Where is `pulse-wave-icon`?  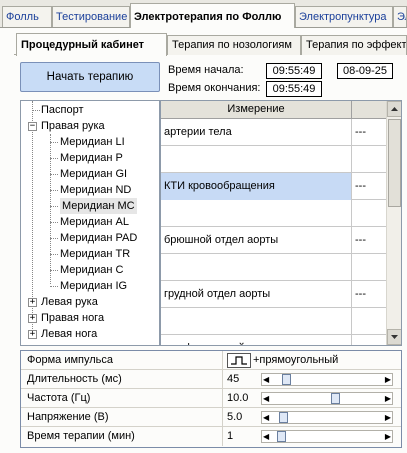 pulse-wave-icon is located at coordinates (239, 360).